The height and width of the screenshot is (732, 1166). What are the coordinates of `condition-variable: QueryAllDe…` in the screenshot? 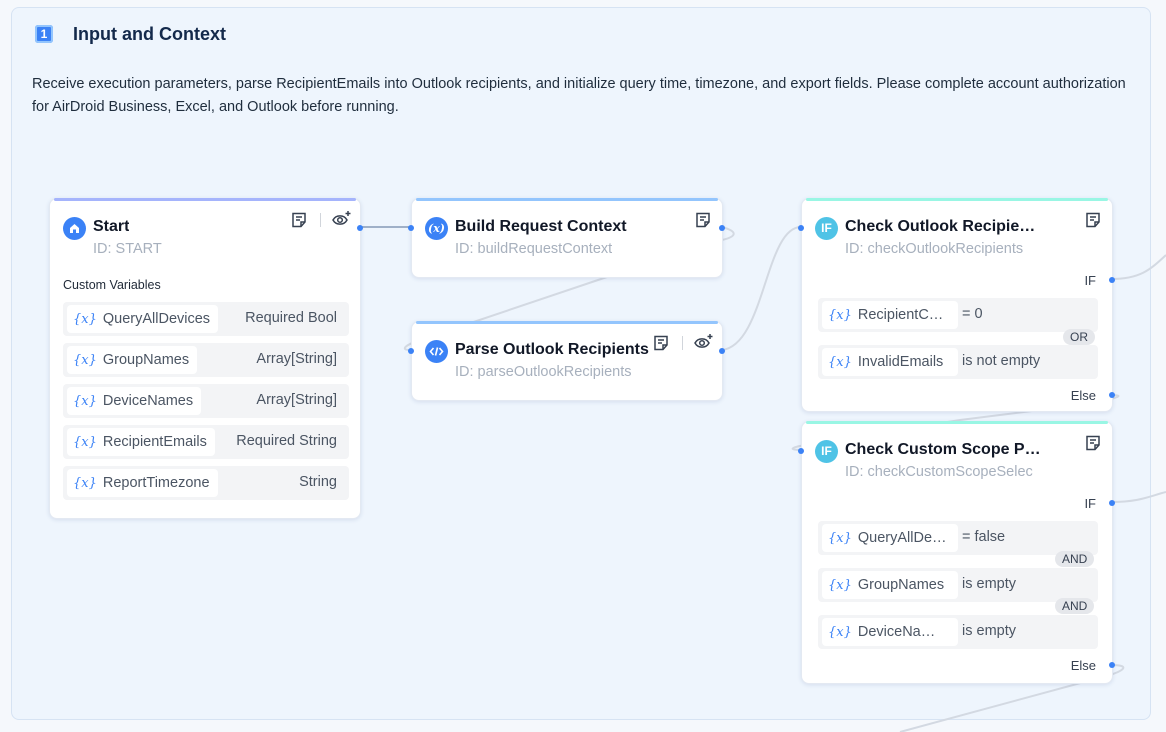 It's located at (902, 538).